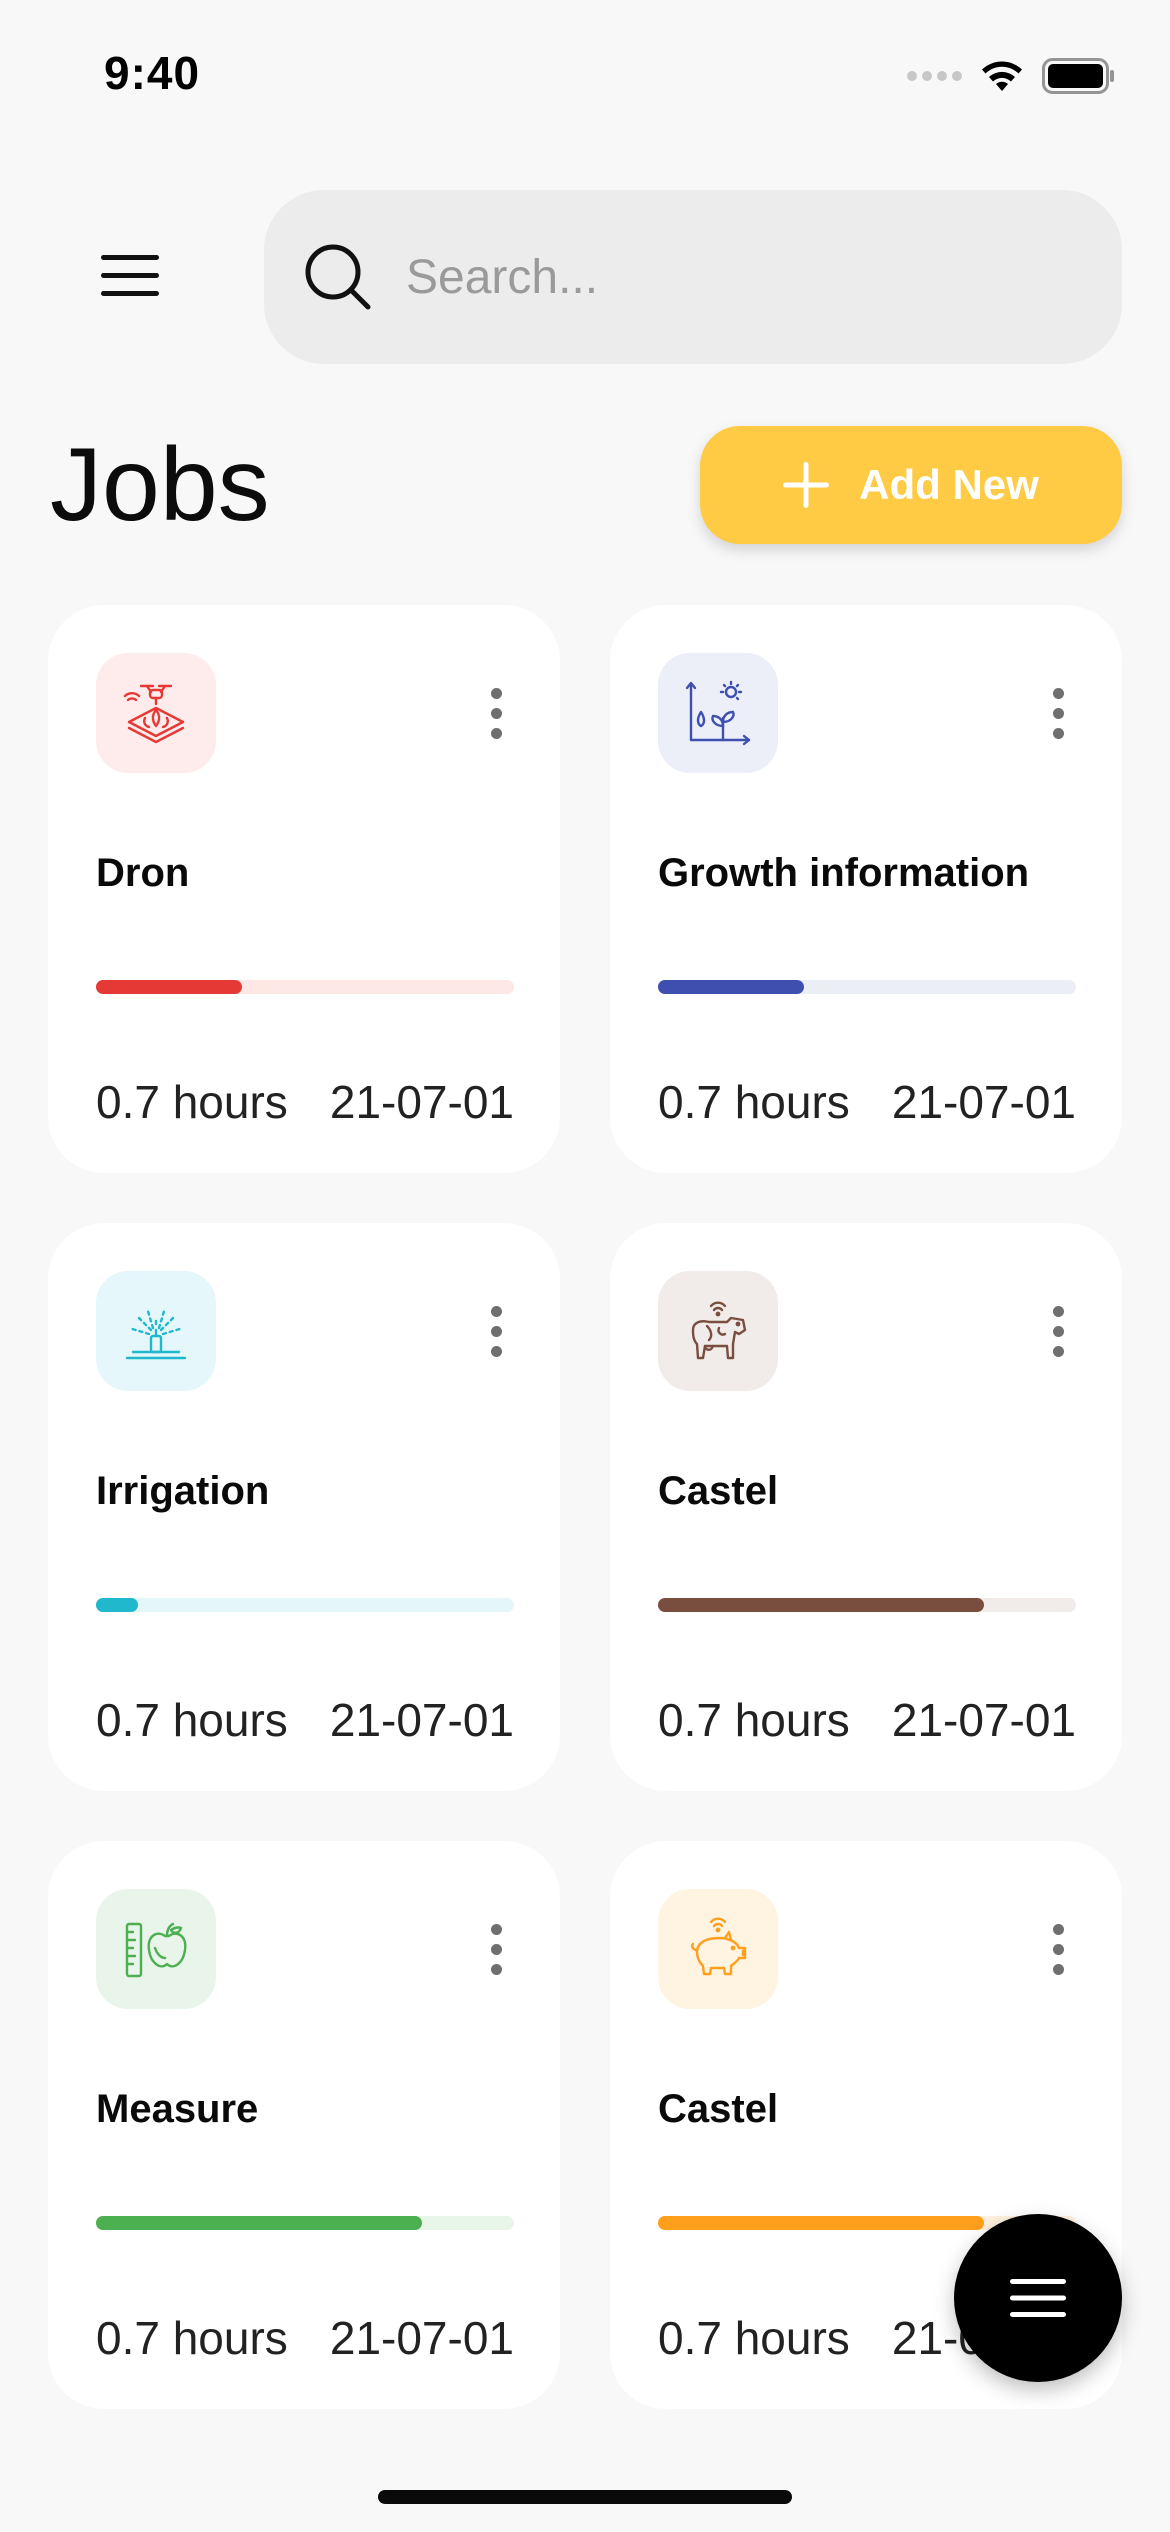  I want to click on job-card-measure: Measure 0.7 hours 21-07-01, so click(304, 2125).